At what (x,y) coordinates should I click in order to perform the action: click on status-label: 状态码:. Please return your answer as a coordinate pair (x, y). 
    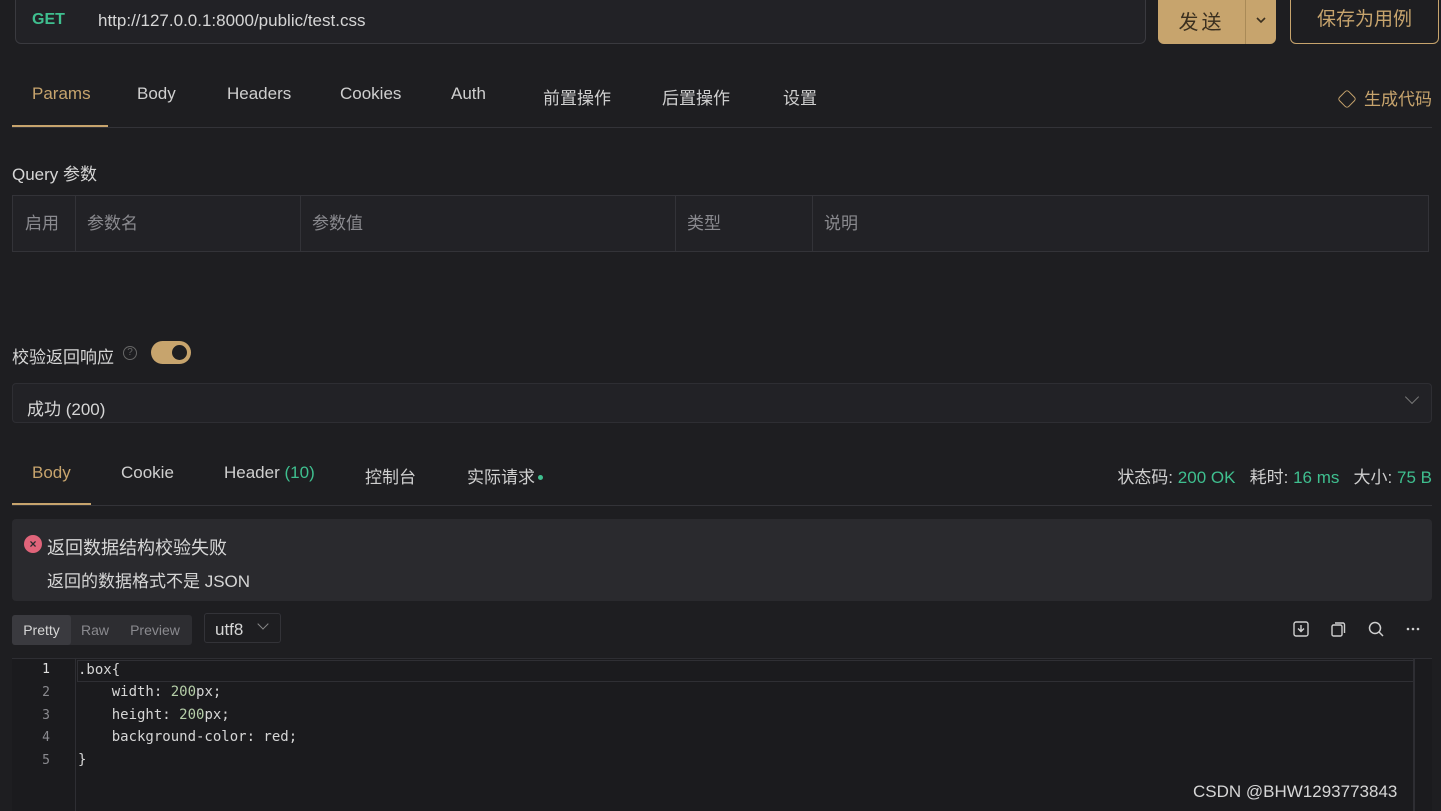
    Looking at the image, I should click on (1145, 477).